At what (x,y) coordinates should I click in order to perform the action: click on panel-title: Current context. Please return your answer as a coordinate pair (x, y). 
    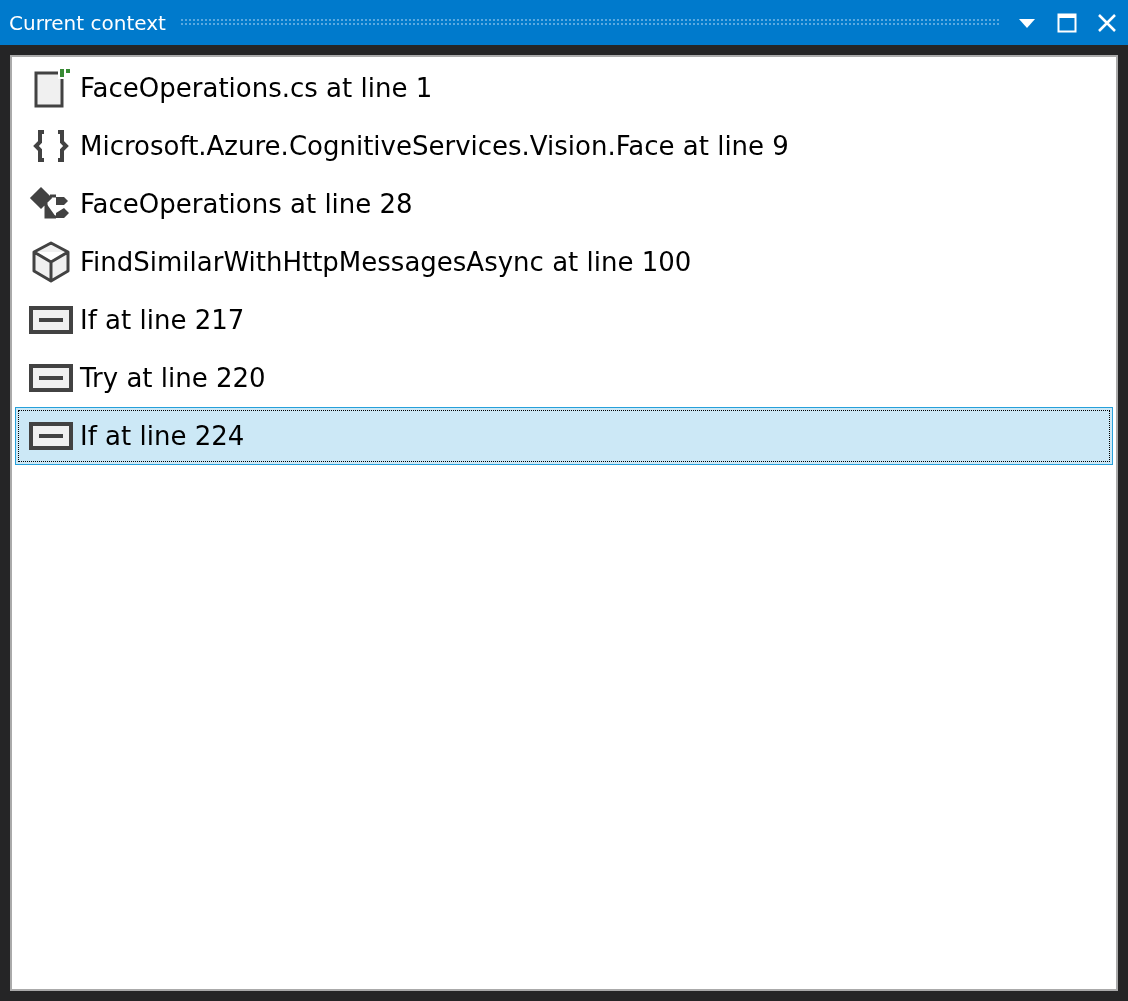
    Looking at the image, I should click on (87, 23).